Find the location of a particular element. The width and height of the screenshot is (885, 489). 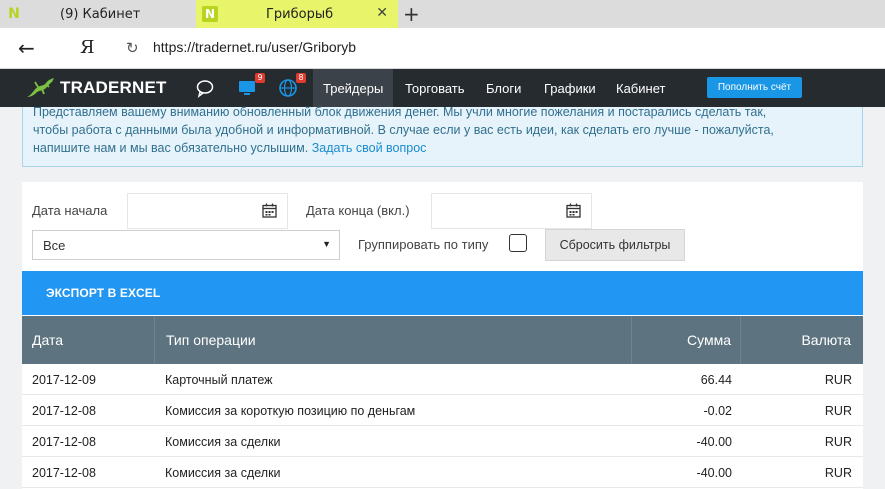

chat-bubble-icon is located at coordinates (205, 88).